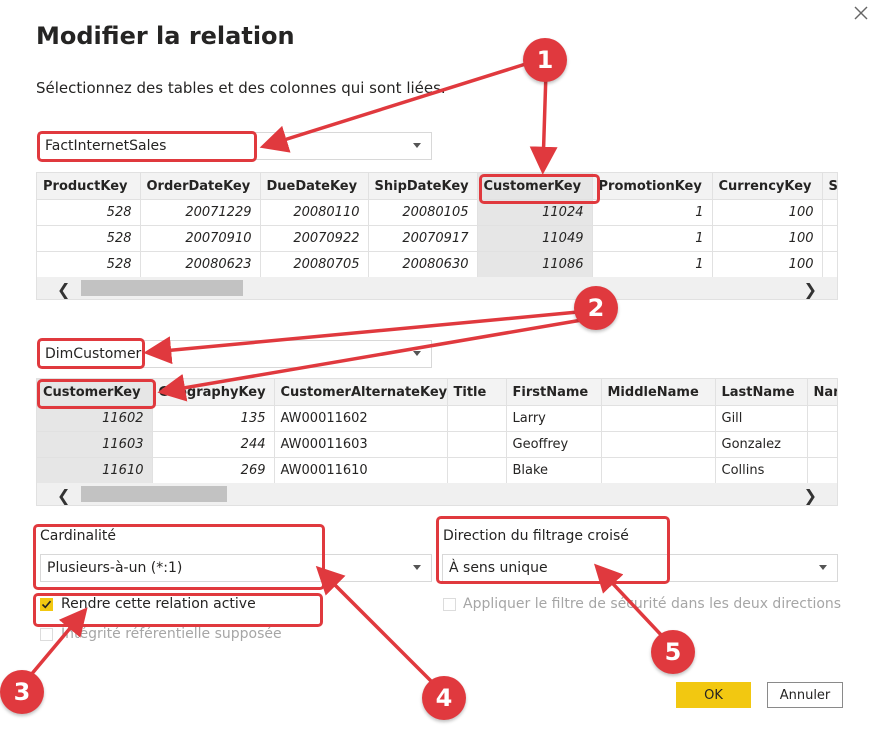 Image resolution: width=880 pixels, height=748 pixels. Describe the element at coordinates (213, 470) in the screenshot. I see `table-cell: 269` at that location.